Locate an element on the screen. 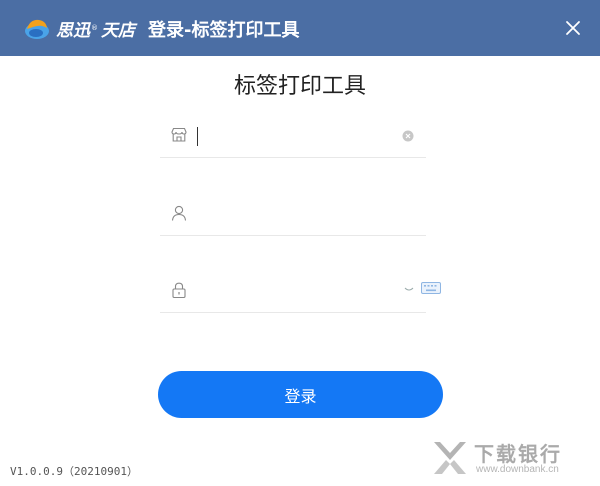  login-button: 登录 is located at coordinates (300, 394).